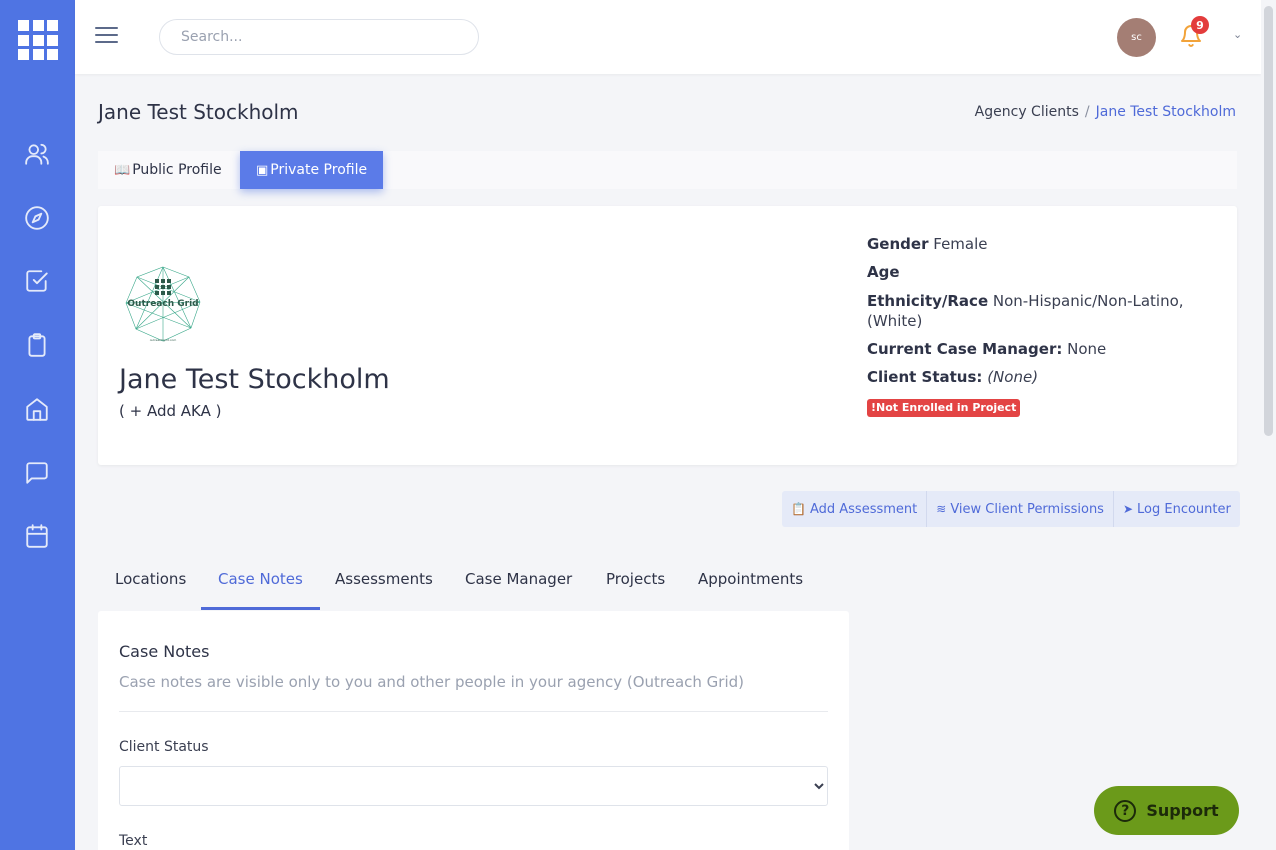  Describe the element at coordinates (928, 300) in the screenshot. I see `ethnicity-label: Ethnicity/Race` at that location.